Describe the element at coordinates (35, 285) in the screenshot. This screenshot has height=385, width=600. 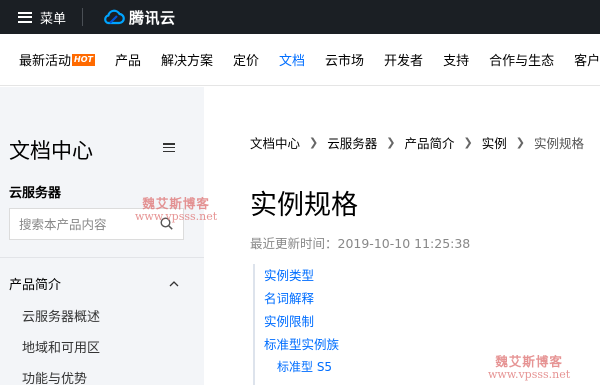
I see `sidebar-section-label: 产品简介` at that location.